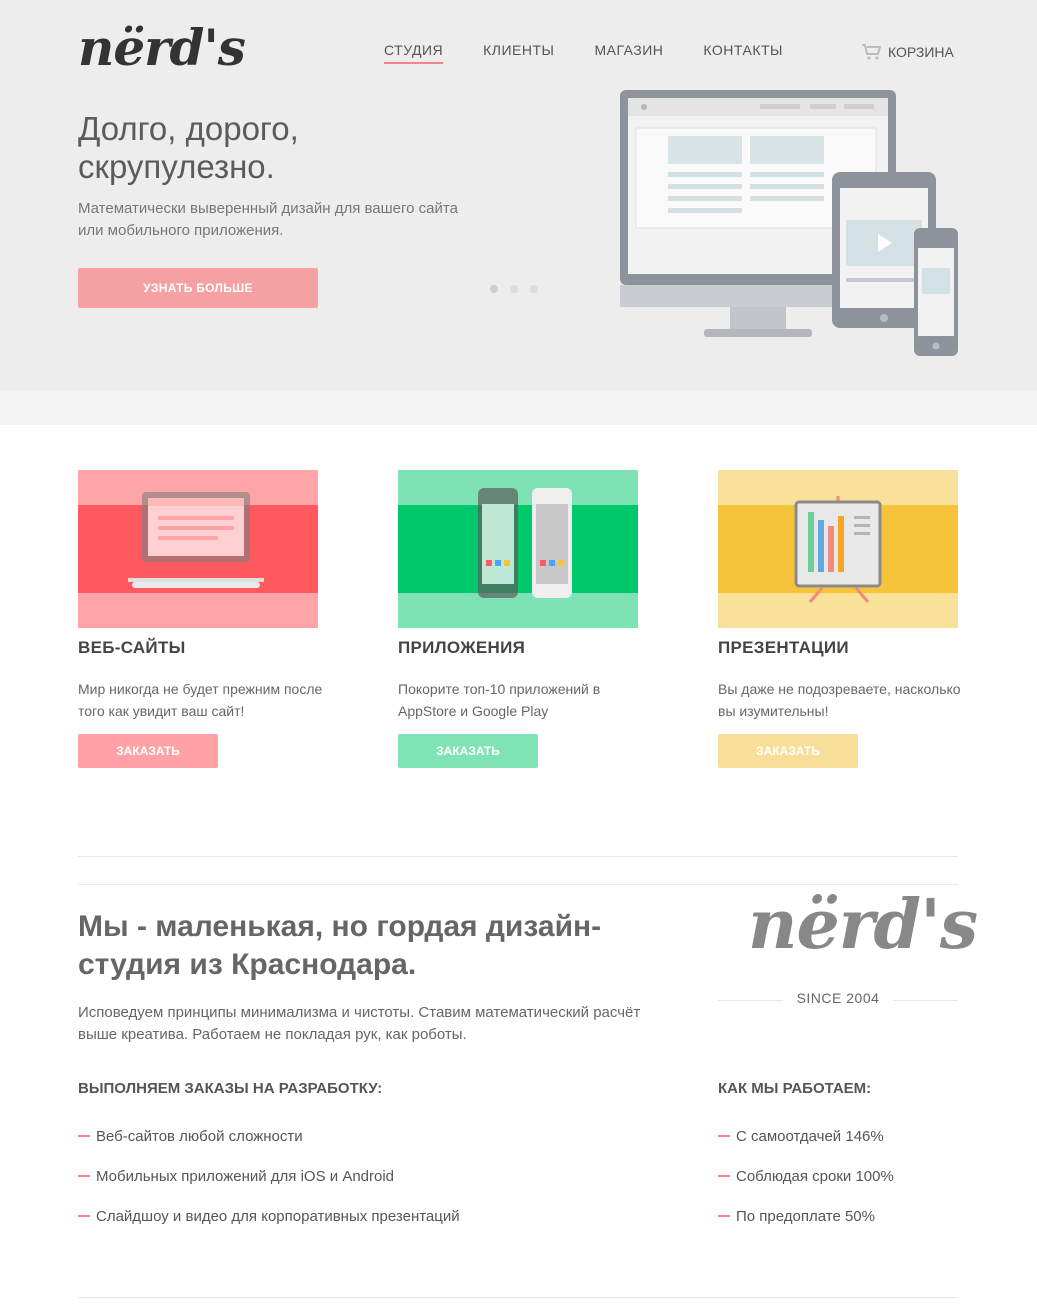 The width and height of the screenshot is (1037, 1315). I want to click on order-websites-button: Заказать, so click(148, 751).